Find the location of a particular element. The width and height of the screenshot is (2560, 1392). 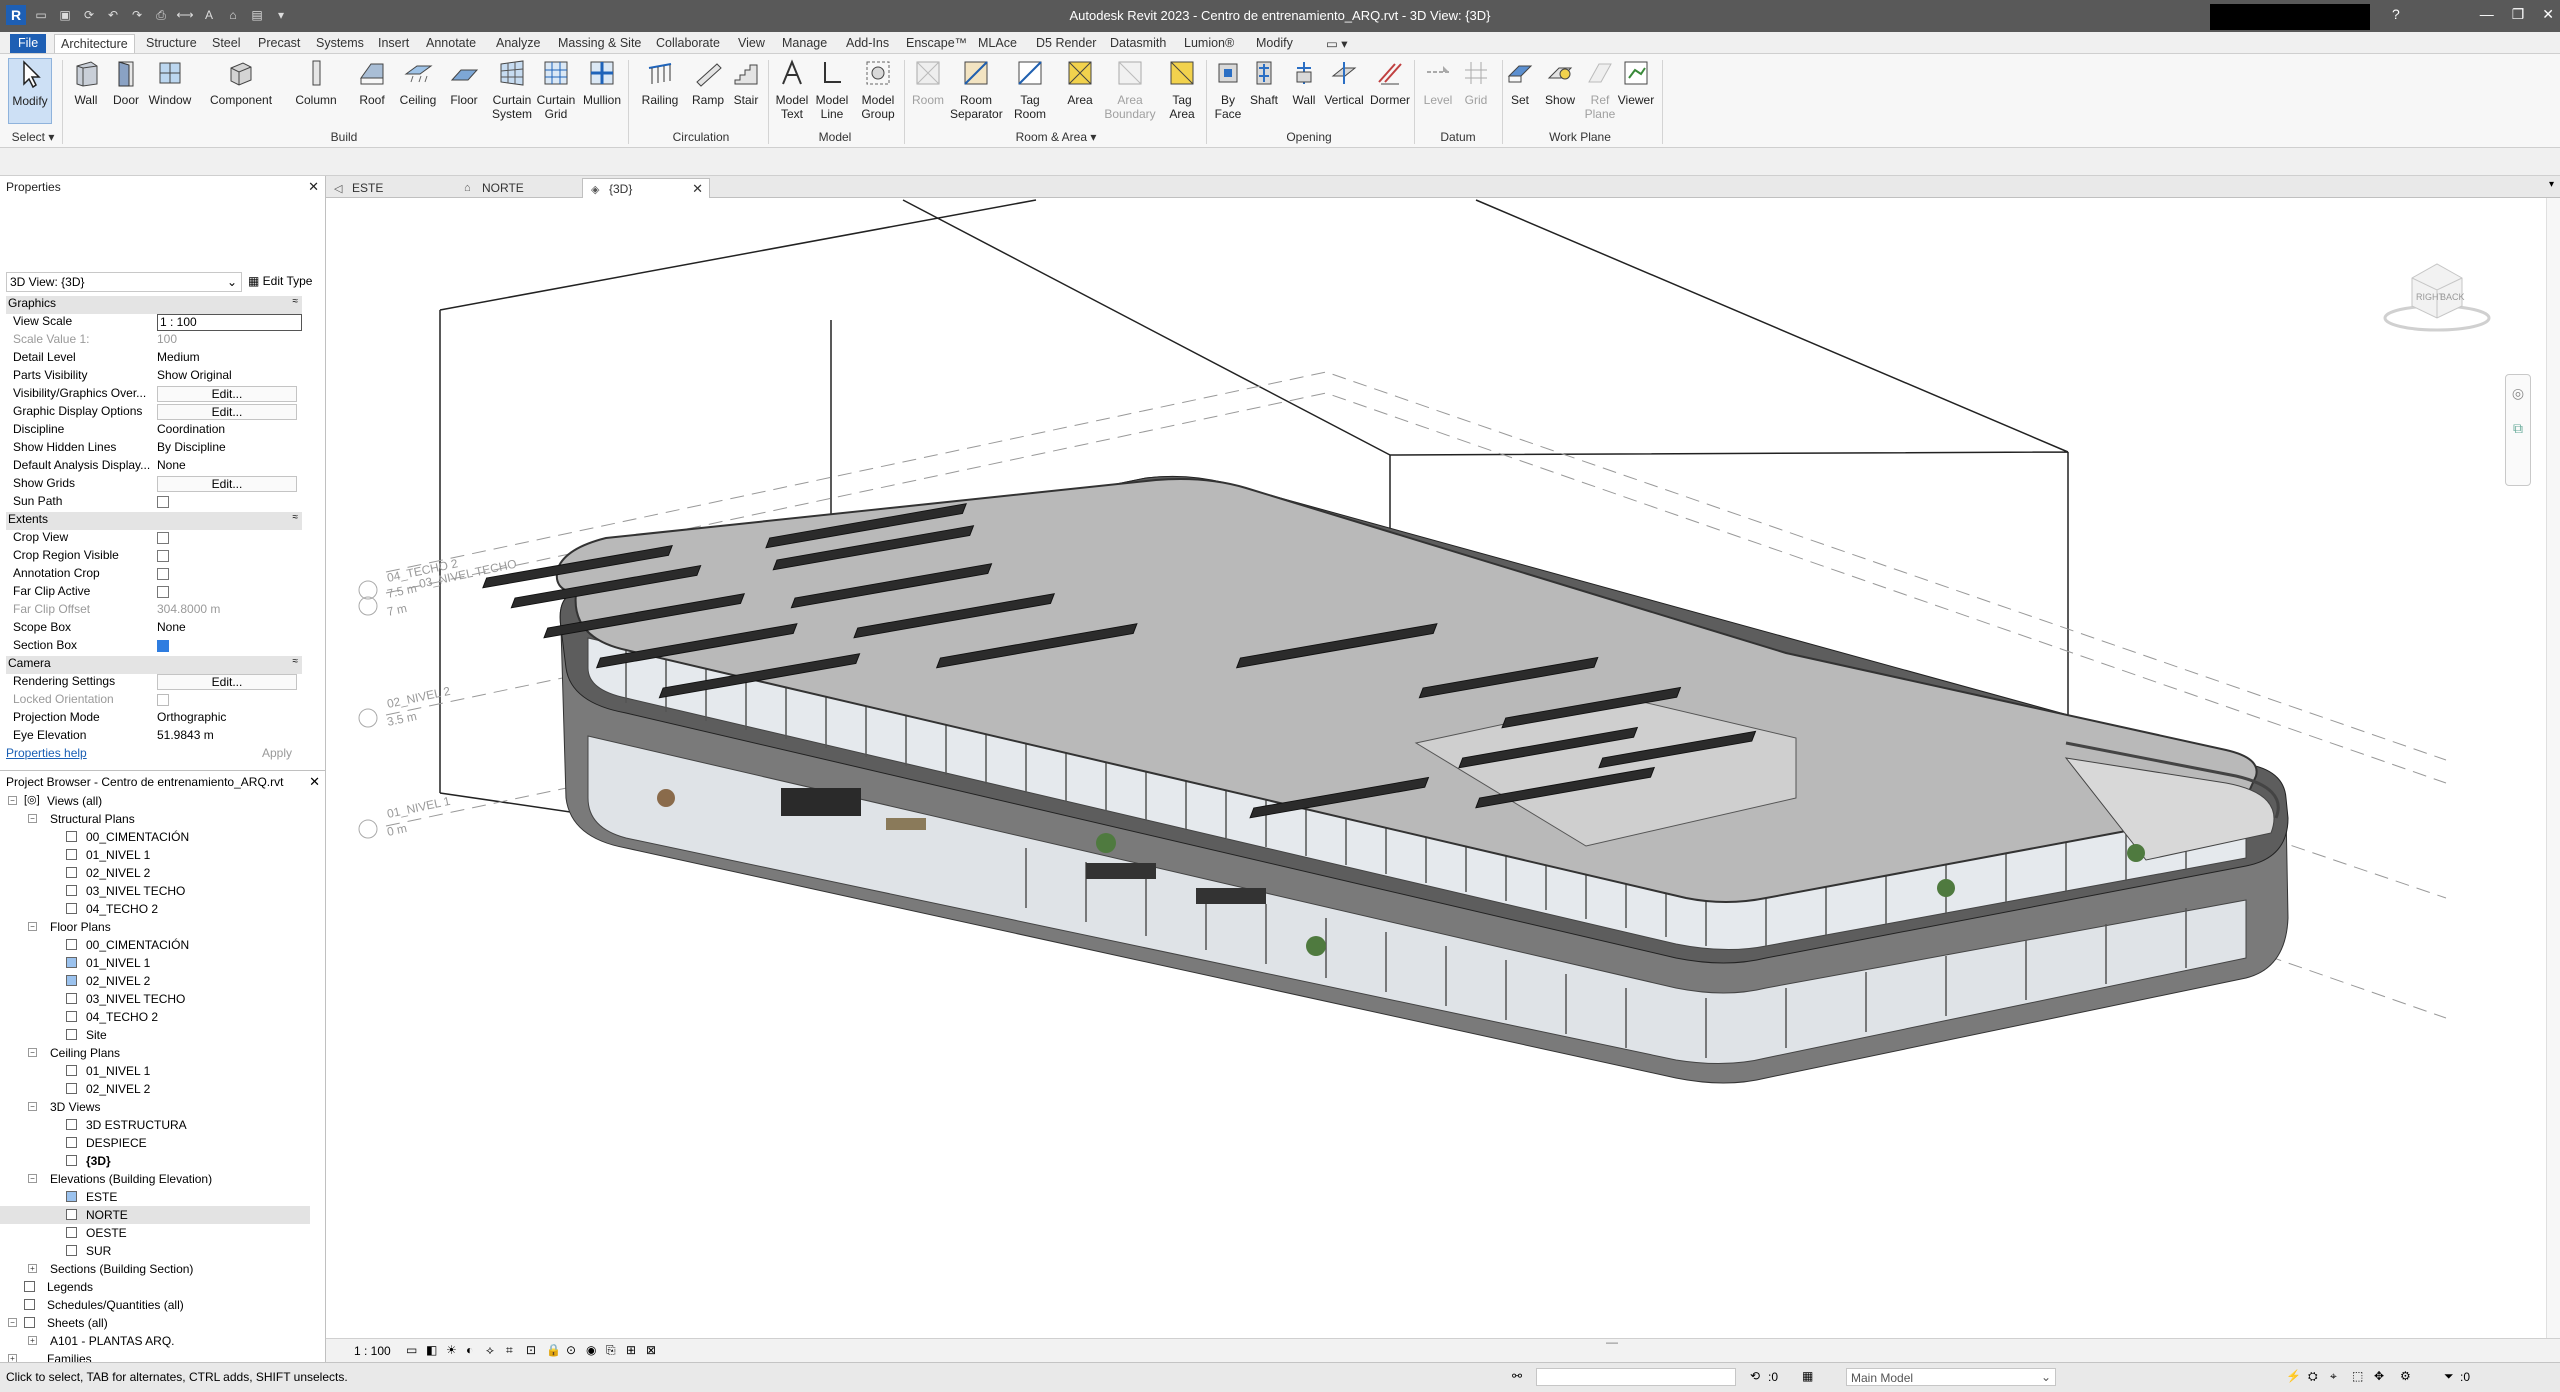

tag-room-button: Tag Room is located at coordinates (1030, 89).